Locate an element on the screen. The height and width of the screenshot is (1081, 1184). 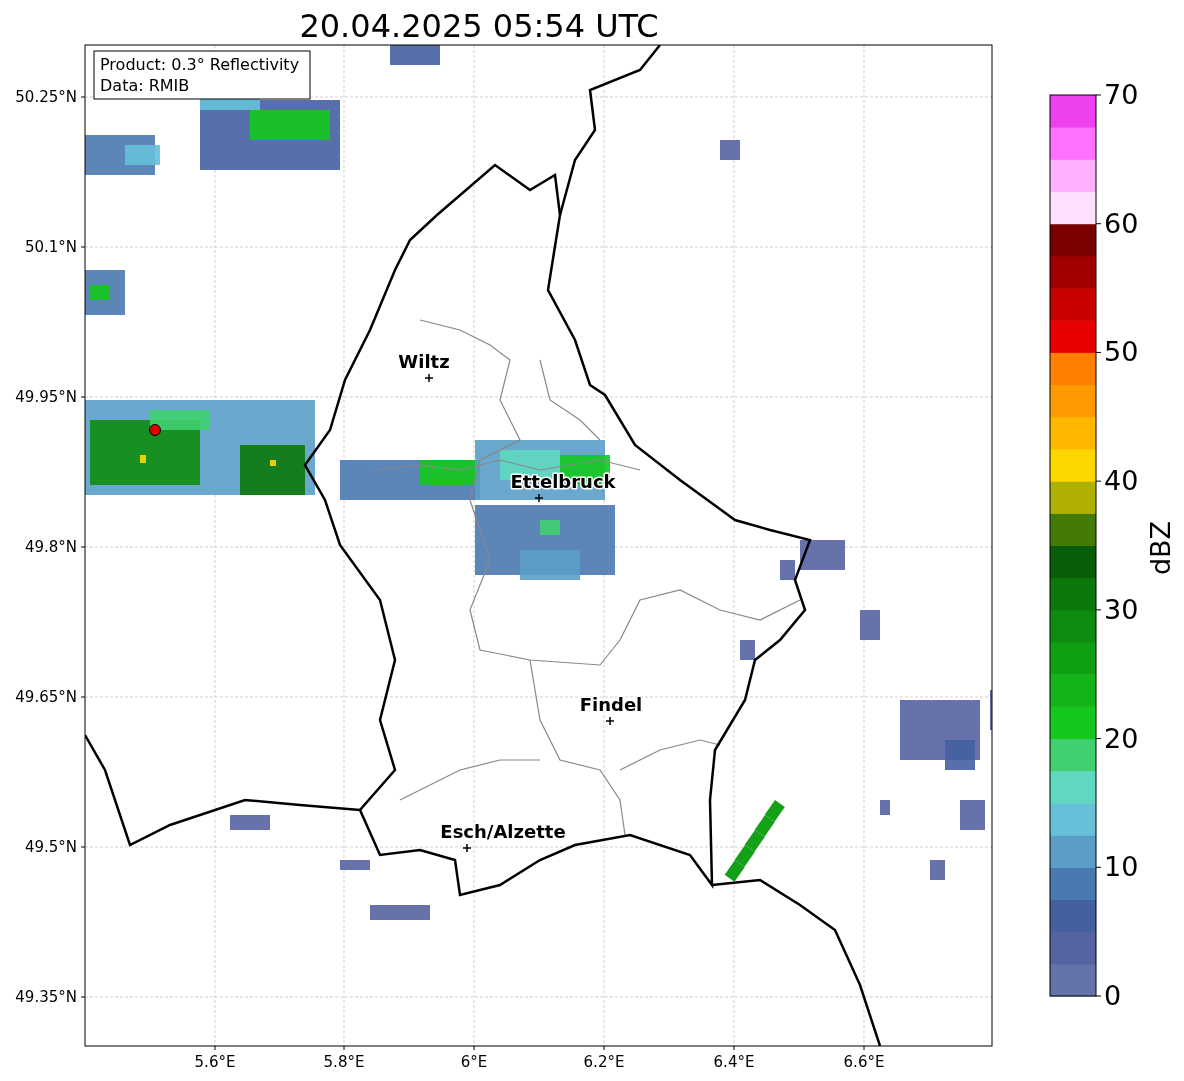
latitude-label: 50.25°N is located at coordinates (46, 97).